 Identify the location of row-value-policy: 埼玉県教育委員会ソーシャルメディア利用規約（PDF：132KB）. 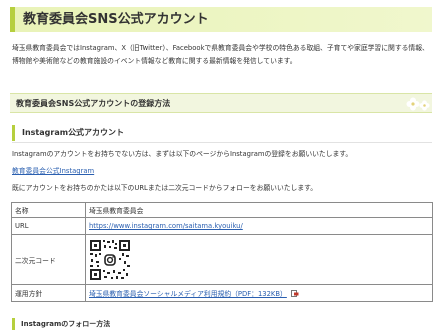
(259, 293).